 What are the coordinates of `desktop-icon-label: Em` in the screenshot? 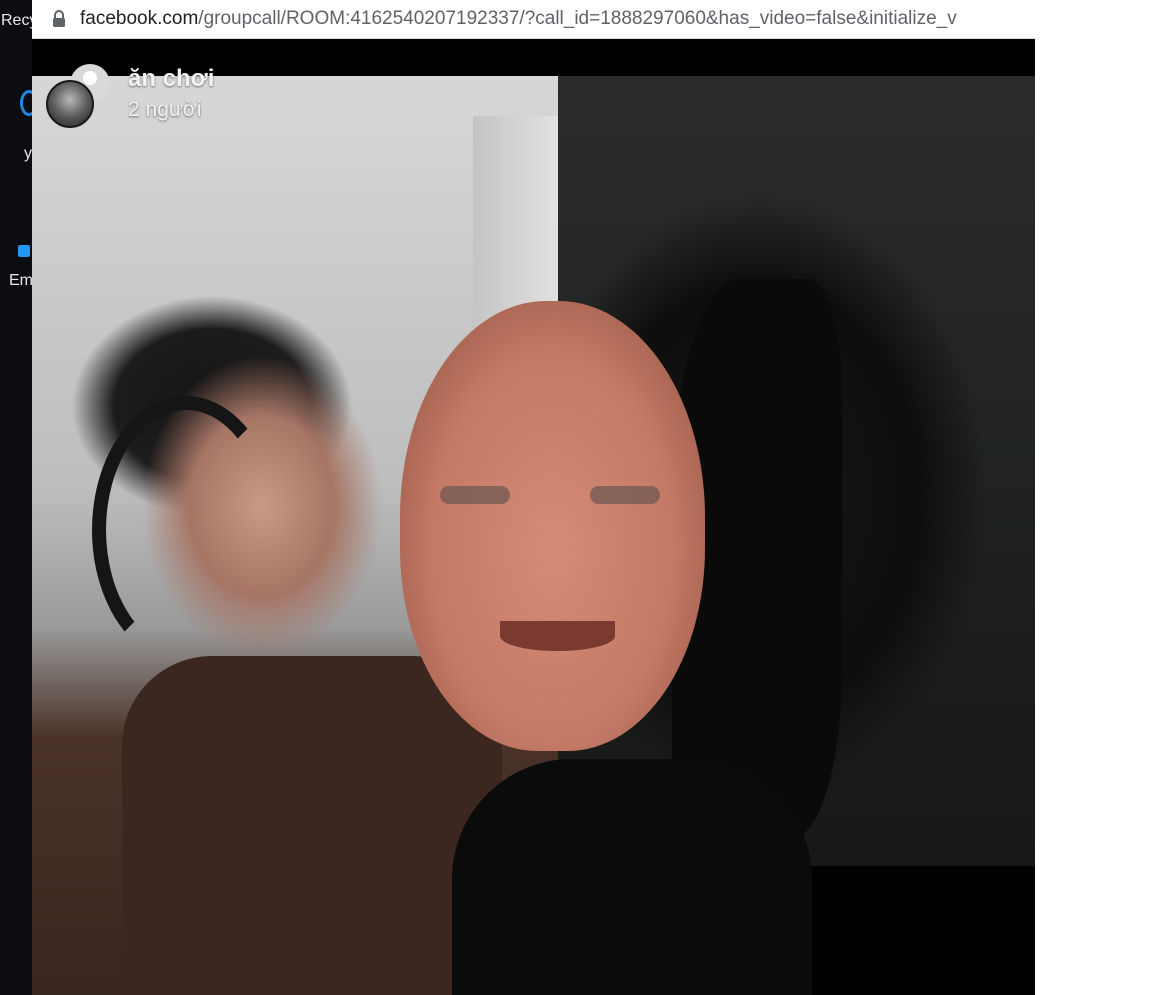 It's located at (20, 281).